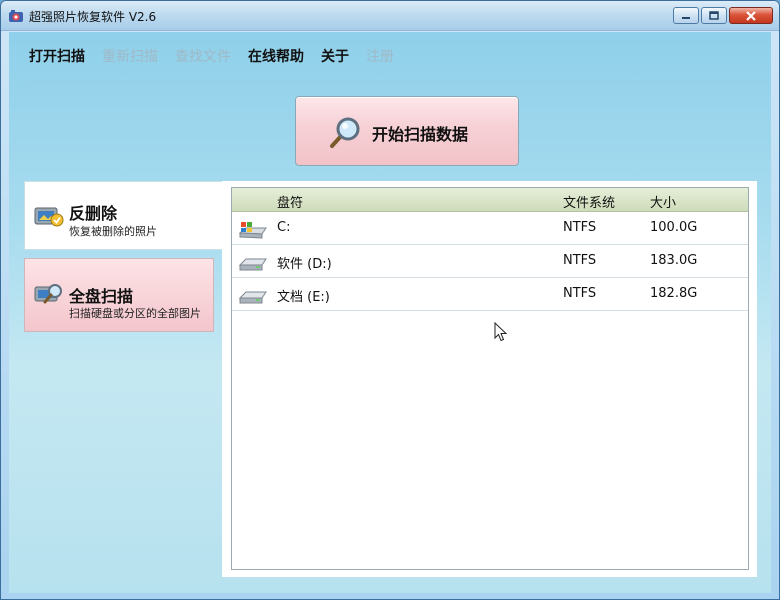 The image size is (780, 600). Describe the element at coordinates (276, 56) in the screenshot. I see `menu-online-help: 在线帮助` at that location.